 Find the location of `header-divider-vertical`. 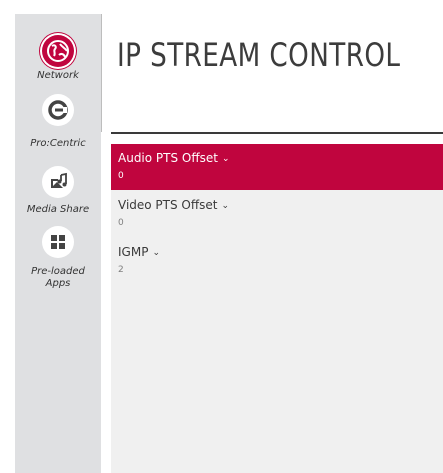

header-divider-vertical is located at coordinates (101, 73).